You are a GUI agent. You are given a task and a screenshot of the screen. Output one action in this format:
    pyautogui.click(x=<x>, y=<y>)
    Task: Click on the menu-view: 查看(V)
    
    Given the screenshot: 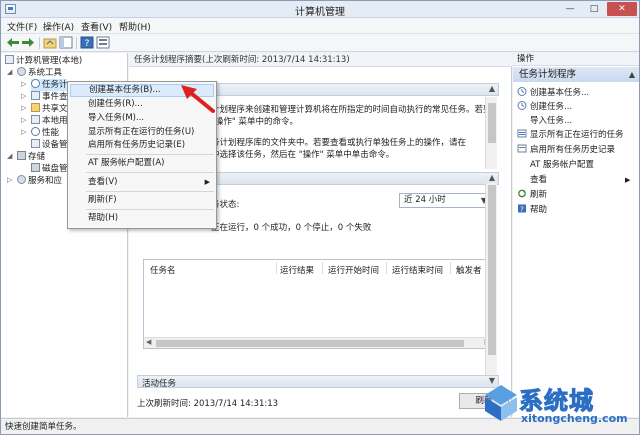 What is the action you would take?
    pyautogui.click(x=96, y=26)
    